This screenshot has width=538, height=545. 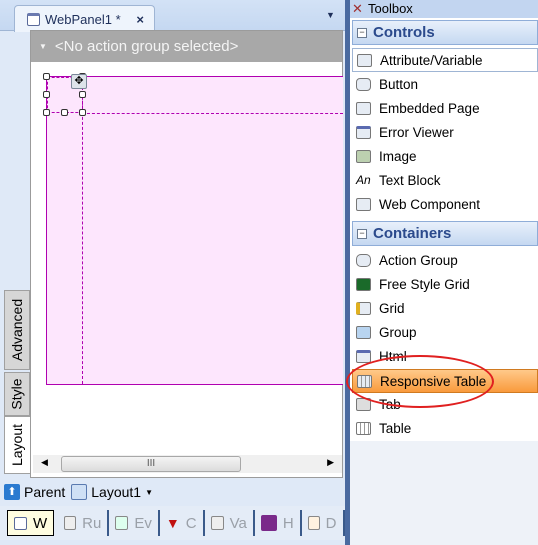 I want to click on toolbox-item-action-group: Action Group, so click(x=445, y=260).